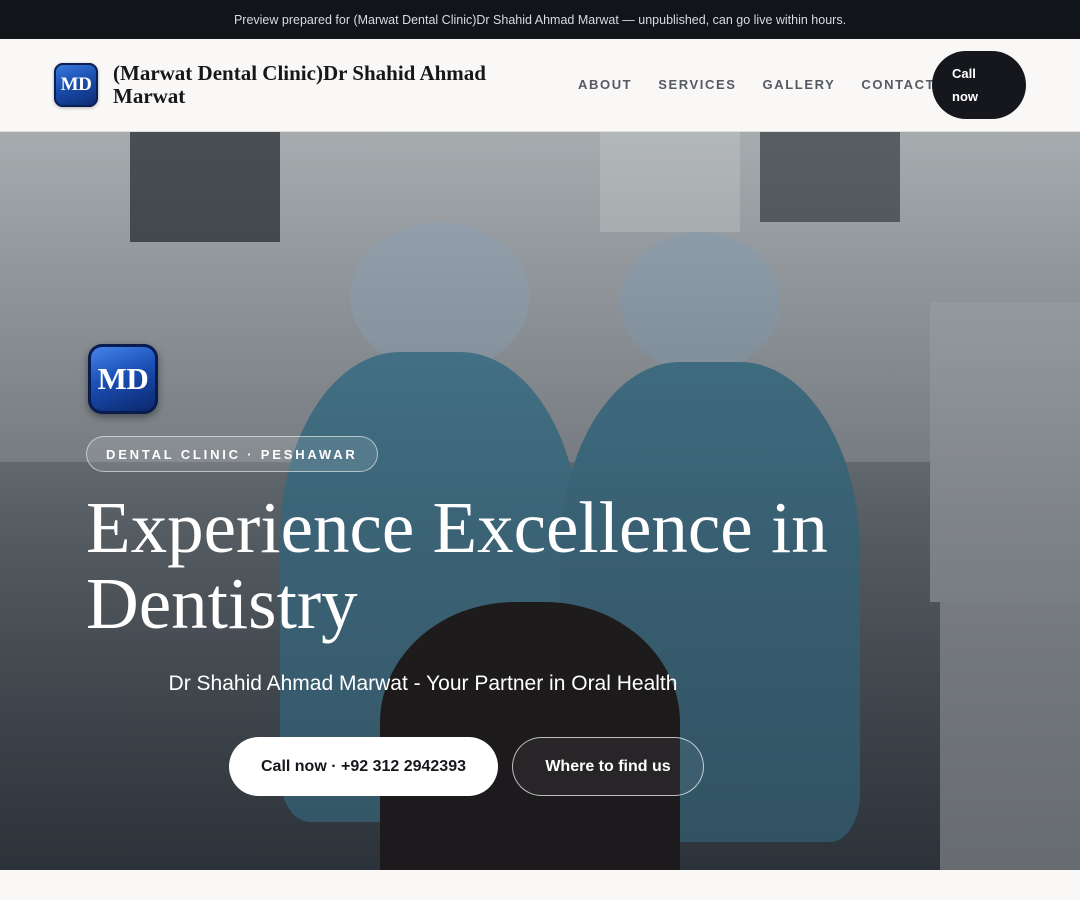  I want to click on hero-title: Experience Excellence in Dentistry, so click(457, 565).